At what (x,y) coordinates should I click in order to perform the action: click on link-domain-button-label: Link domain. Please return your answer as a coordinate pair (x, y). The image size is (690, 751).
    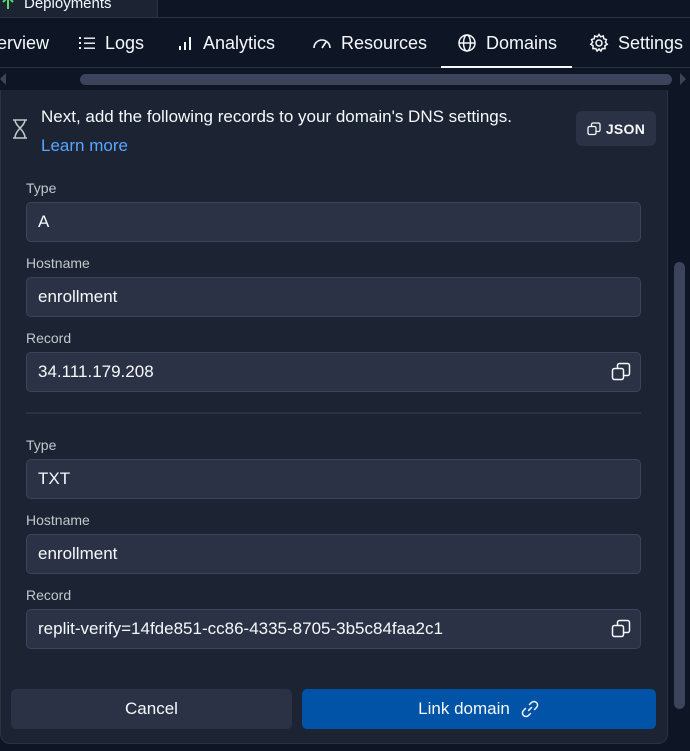
    Looking at the image, I should click on (464, 708).